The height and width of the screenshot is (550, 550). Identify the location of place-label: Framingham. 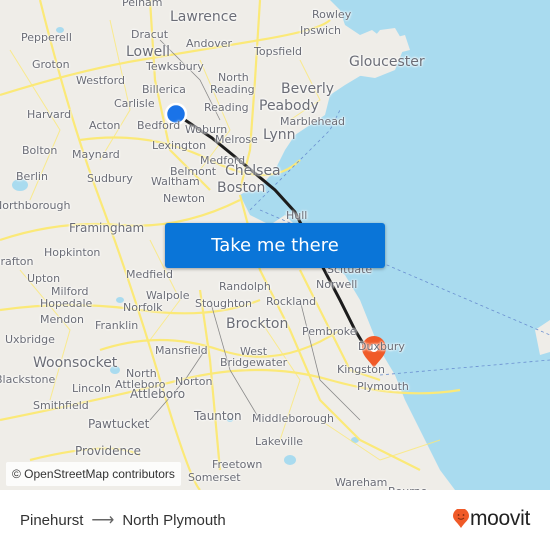
(107, 228).